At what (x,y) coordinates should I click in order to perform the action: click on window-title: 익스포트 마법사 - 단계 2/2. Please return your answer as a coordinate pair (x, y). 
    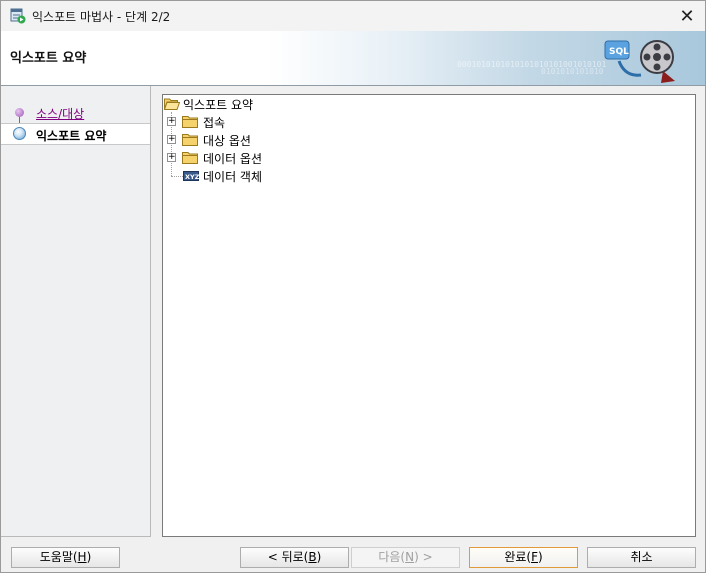
    Looking at the image, I should click on (101, 17).